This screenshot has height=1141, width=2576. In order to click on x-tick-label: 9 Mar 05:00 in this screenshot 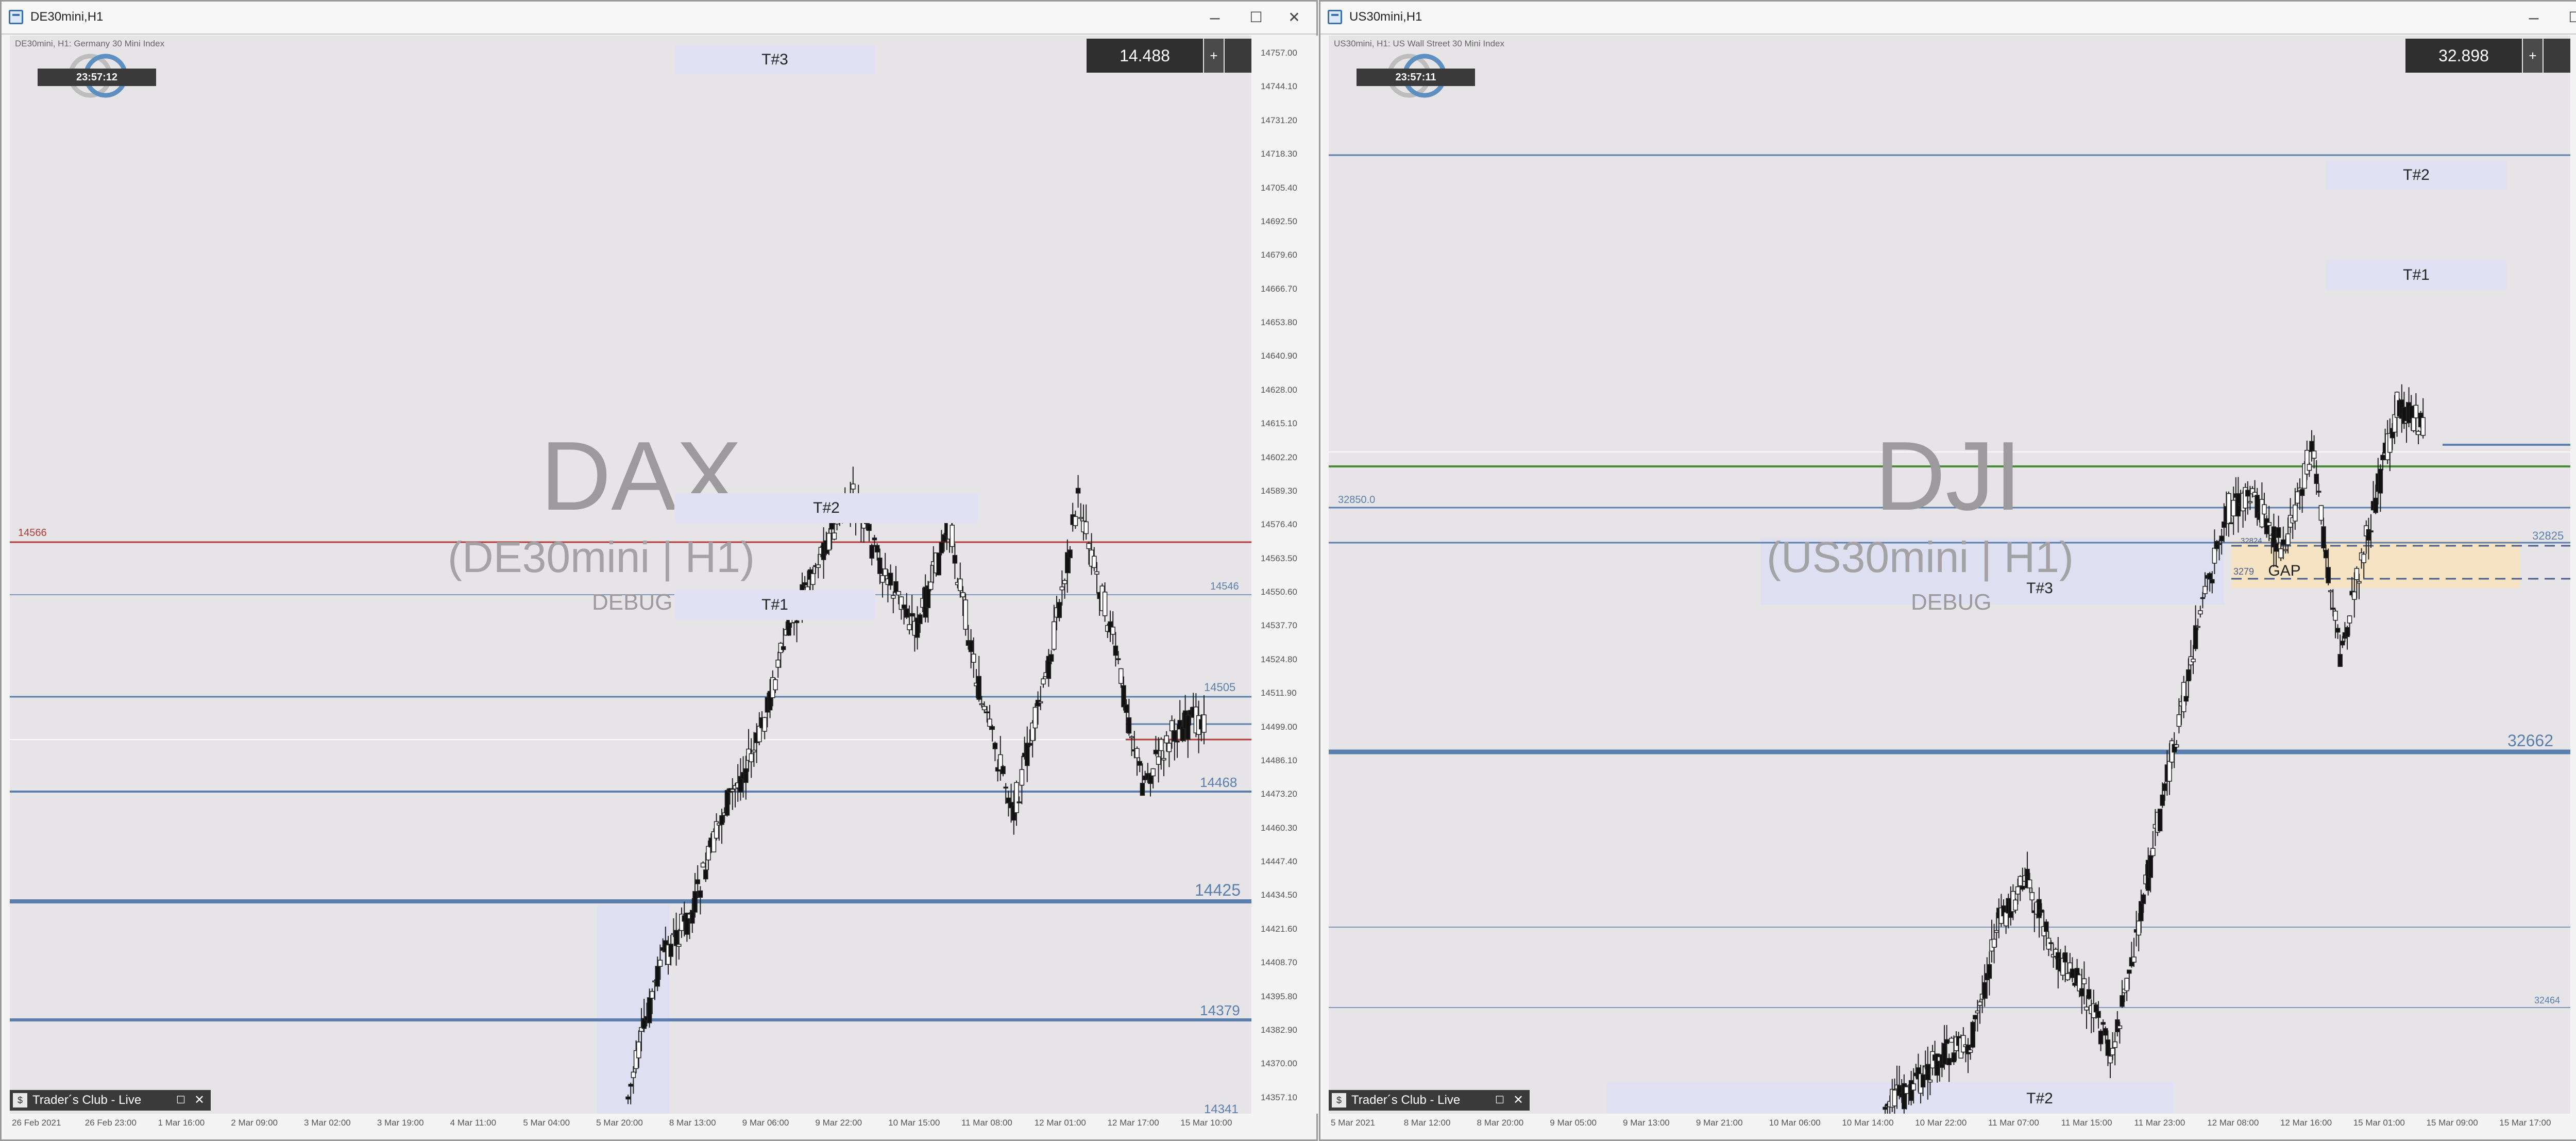, I will do `click(1574, 1123)`.